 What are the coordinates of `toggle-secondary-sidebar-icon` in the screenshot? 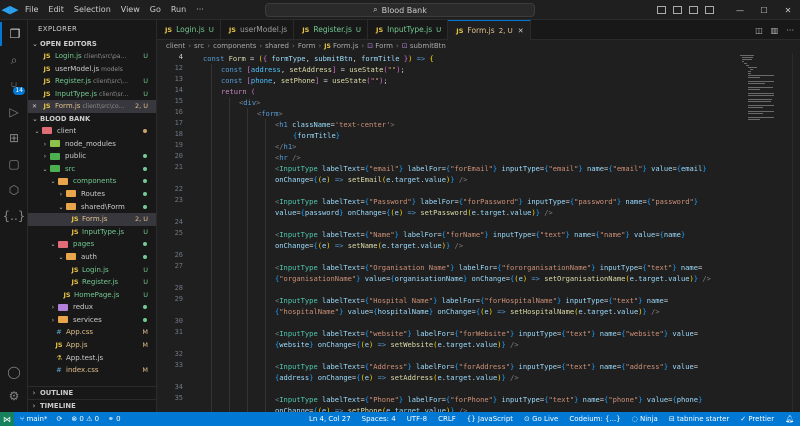 It's located at (693, 10).